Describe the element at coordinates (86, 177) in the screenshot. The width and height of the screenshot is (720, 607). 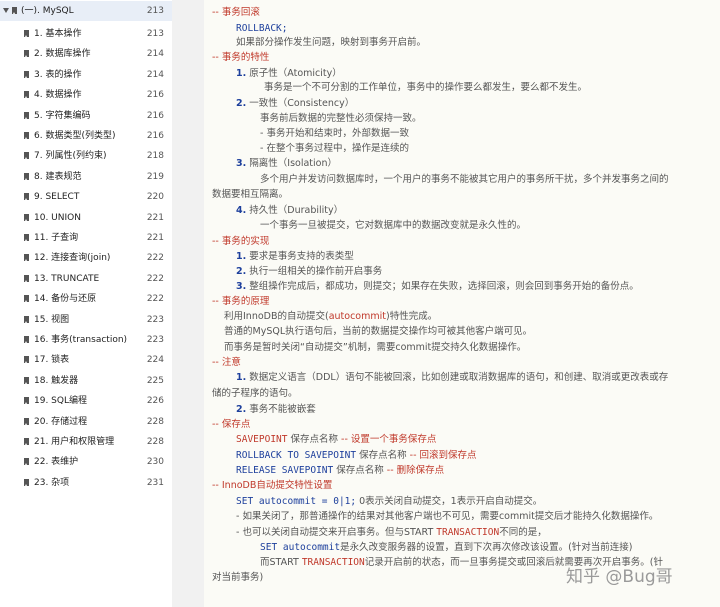
I see `toc-item: 8. 建表规范 219` at that location.